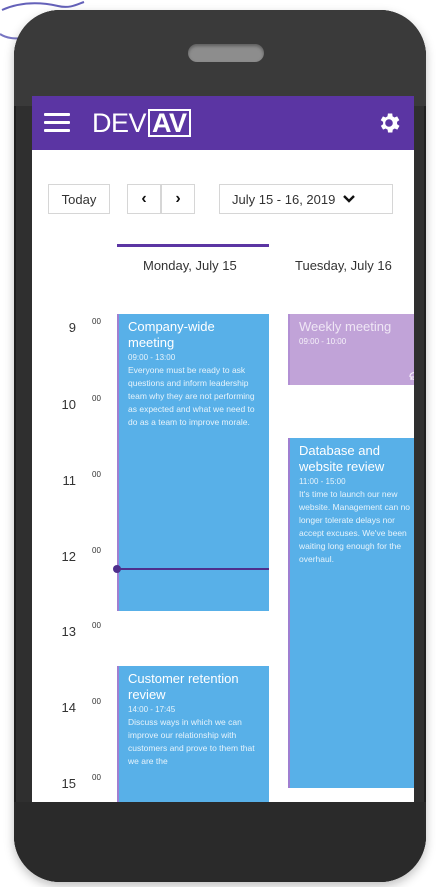 The width and height of the screenshot is (436, 887). Describe the element at coordinates (119, 122) in the screenshot. I see `logo-text: DEV` at that location.